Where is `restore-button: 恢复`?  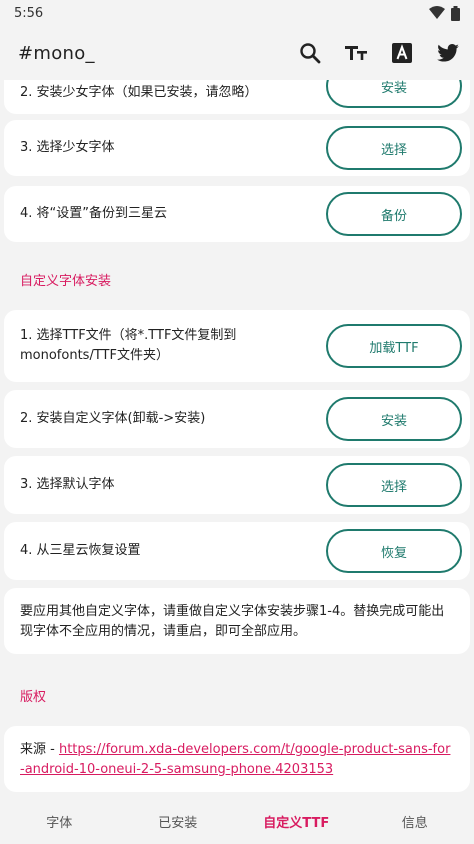 restore-button: 恢复 is located at coordinates (394, 551).